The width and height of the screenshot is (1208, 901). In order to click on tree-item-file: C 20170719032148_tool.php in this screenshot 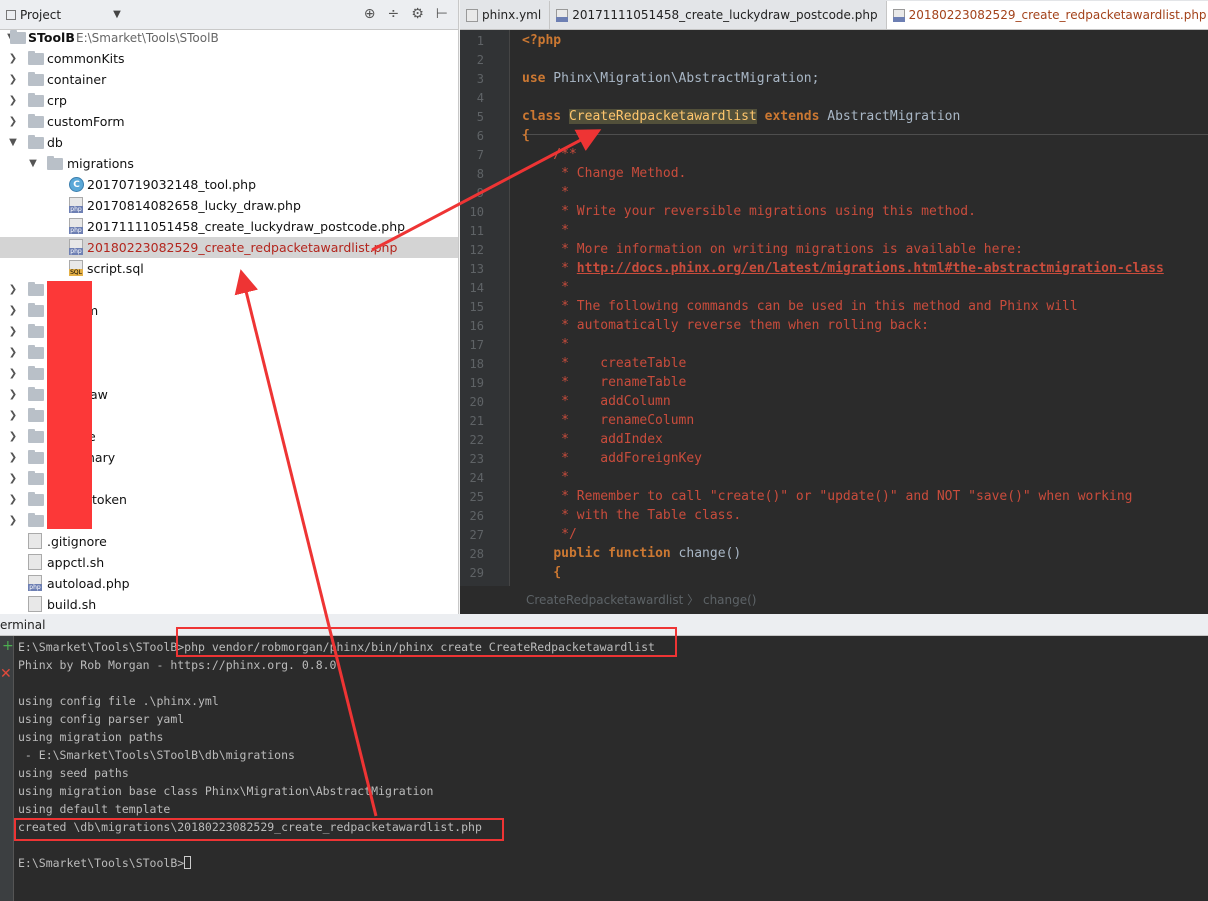, I will do `click(229, 184)`.